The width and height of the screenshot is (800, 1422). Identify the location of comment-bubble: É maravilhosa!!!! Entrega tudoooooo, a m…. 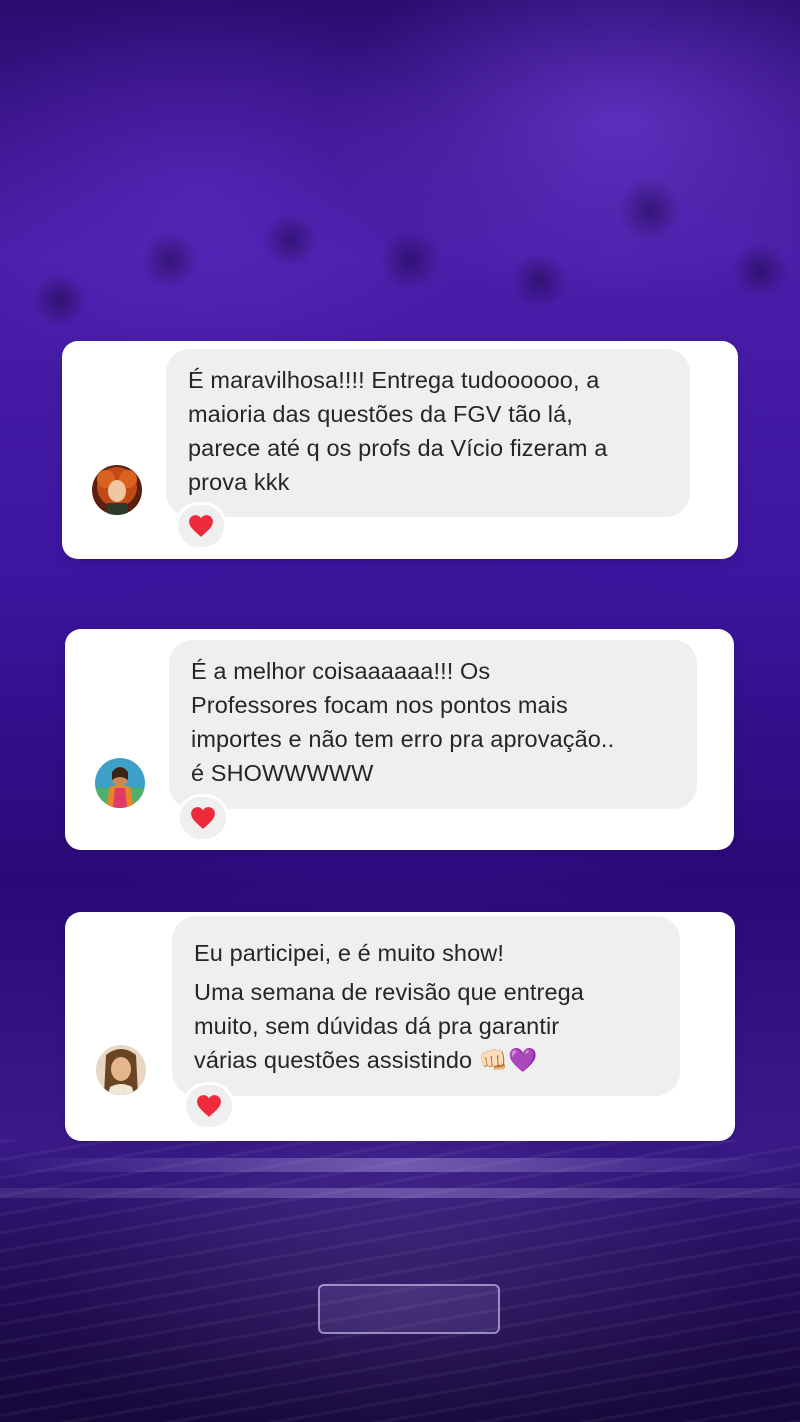
(428, 433).